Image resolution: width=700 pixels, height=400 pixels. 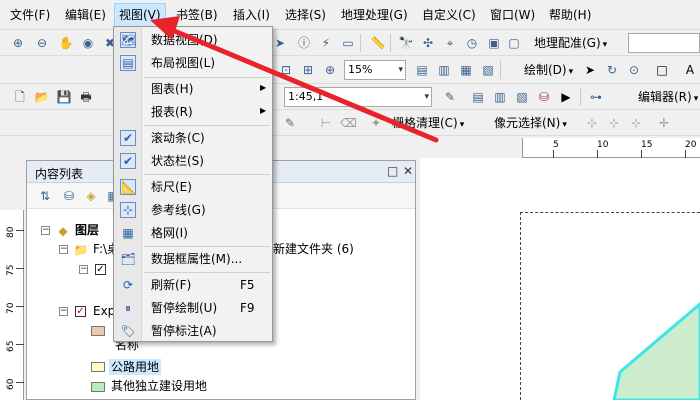 What do you see at coordinates (330, 70) in the screenshot?
I see `fixed-zoom-in-icon: ⊕` at bounding box center [330, 70].